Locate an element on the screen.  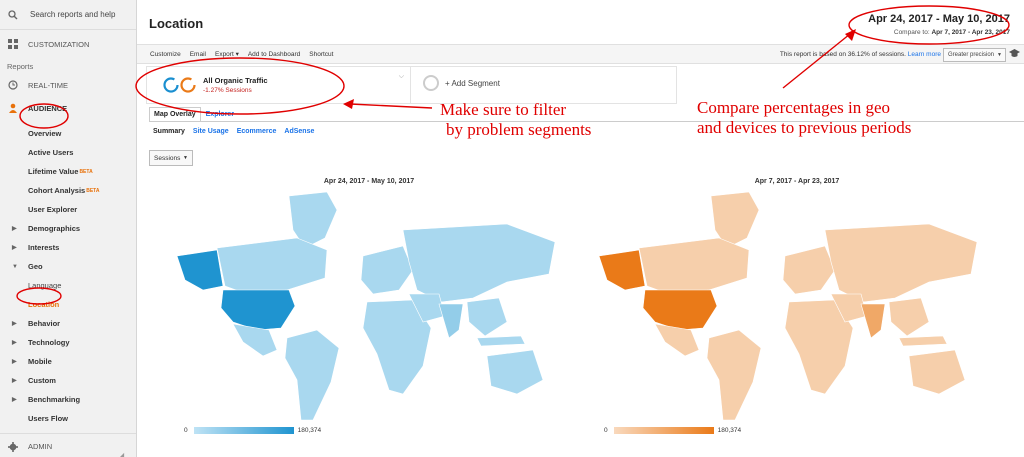
chevron-down-icon: ⌵ is located at coordinates (401, 77).